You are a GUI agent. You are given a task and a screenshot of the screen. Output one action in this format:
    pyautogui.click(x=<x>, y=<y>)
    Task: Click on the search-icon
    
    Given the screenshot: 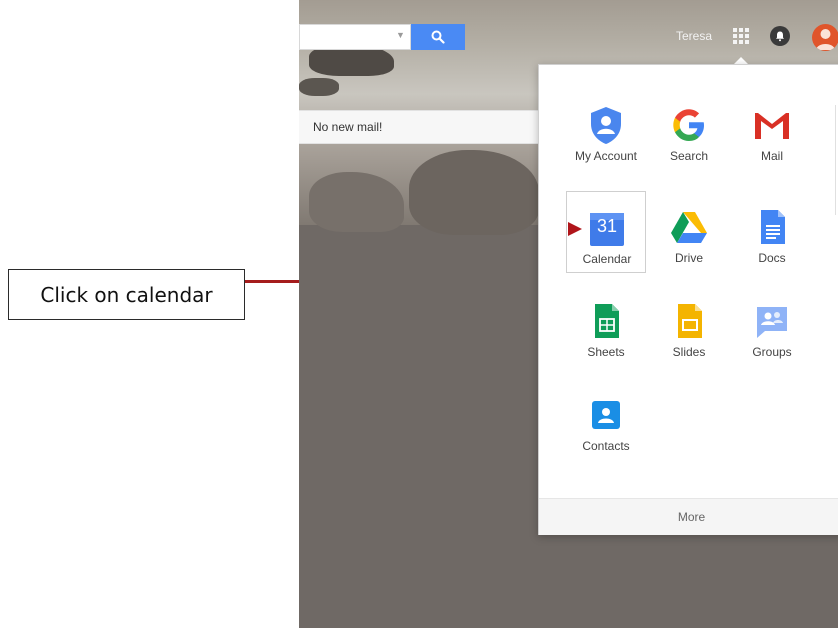 What is the action you would take?
    pyautogui.click(x=438, y=37)
    